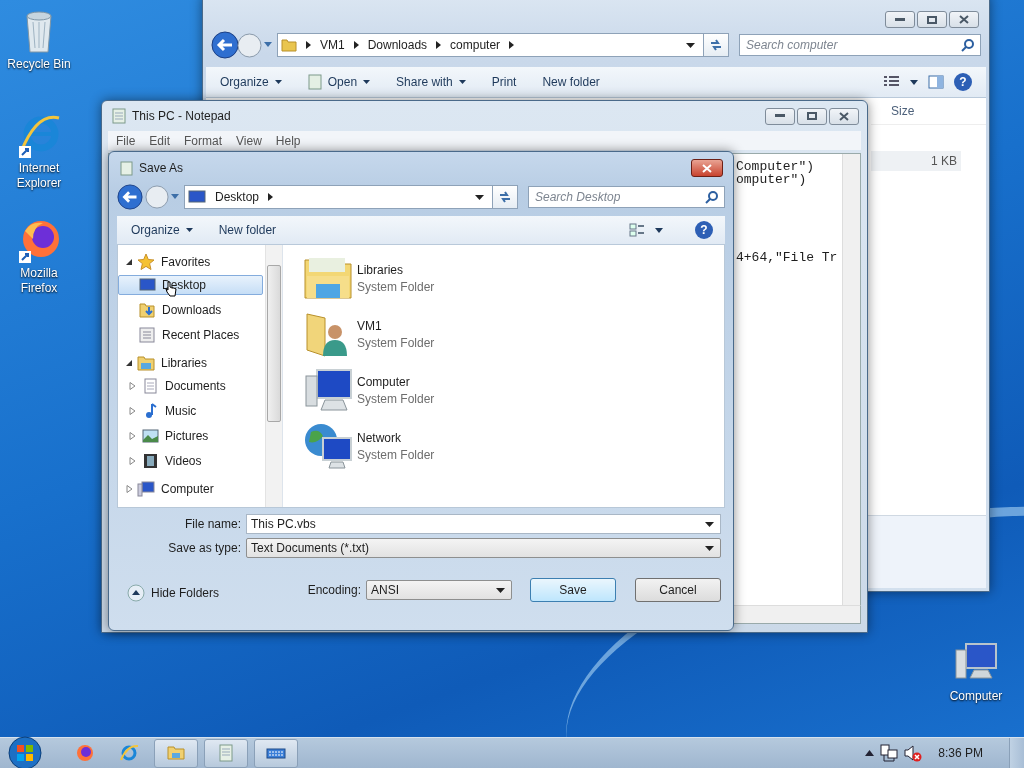 The width and height of the screenshot is (1024, 768). I want to click on search-field: Search computer, so click(860, 45).